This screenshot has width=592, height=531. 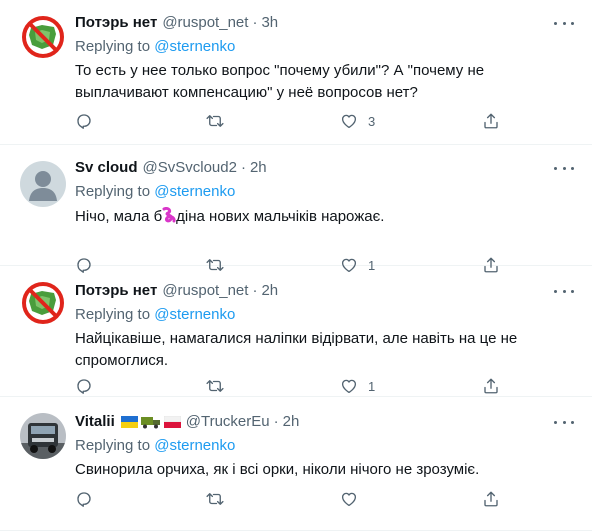 What do you see at coordinates (228, 422) in the screenshot?
I see `username: @TruckerEu` at bounding box center [228, 422].